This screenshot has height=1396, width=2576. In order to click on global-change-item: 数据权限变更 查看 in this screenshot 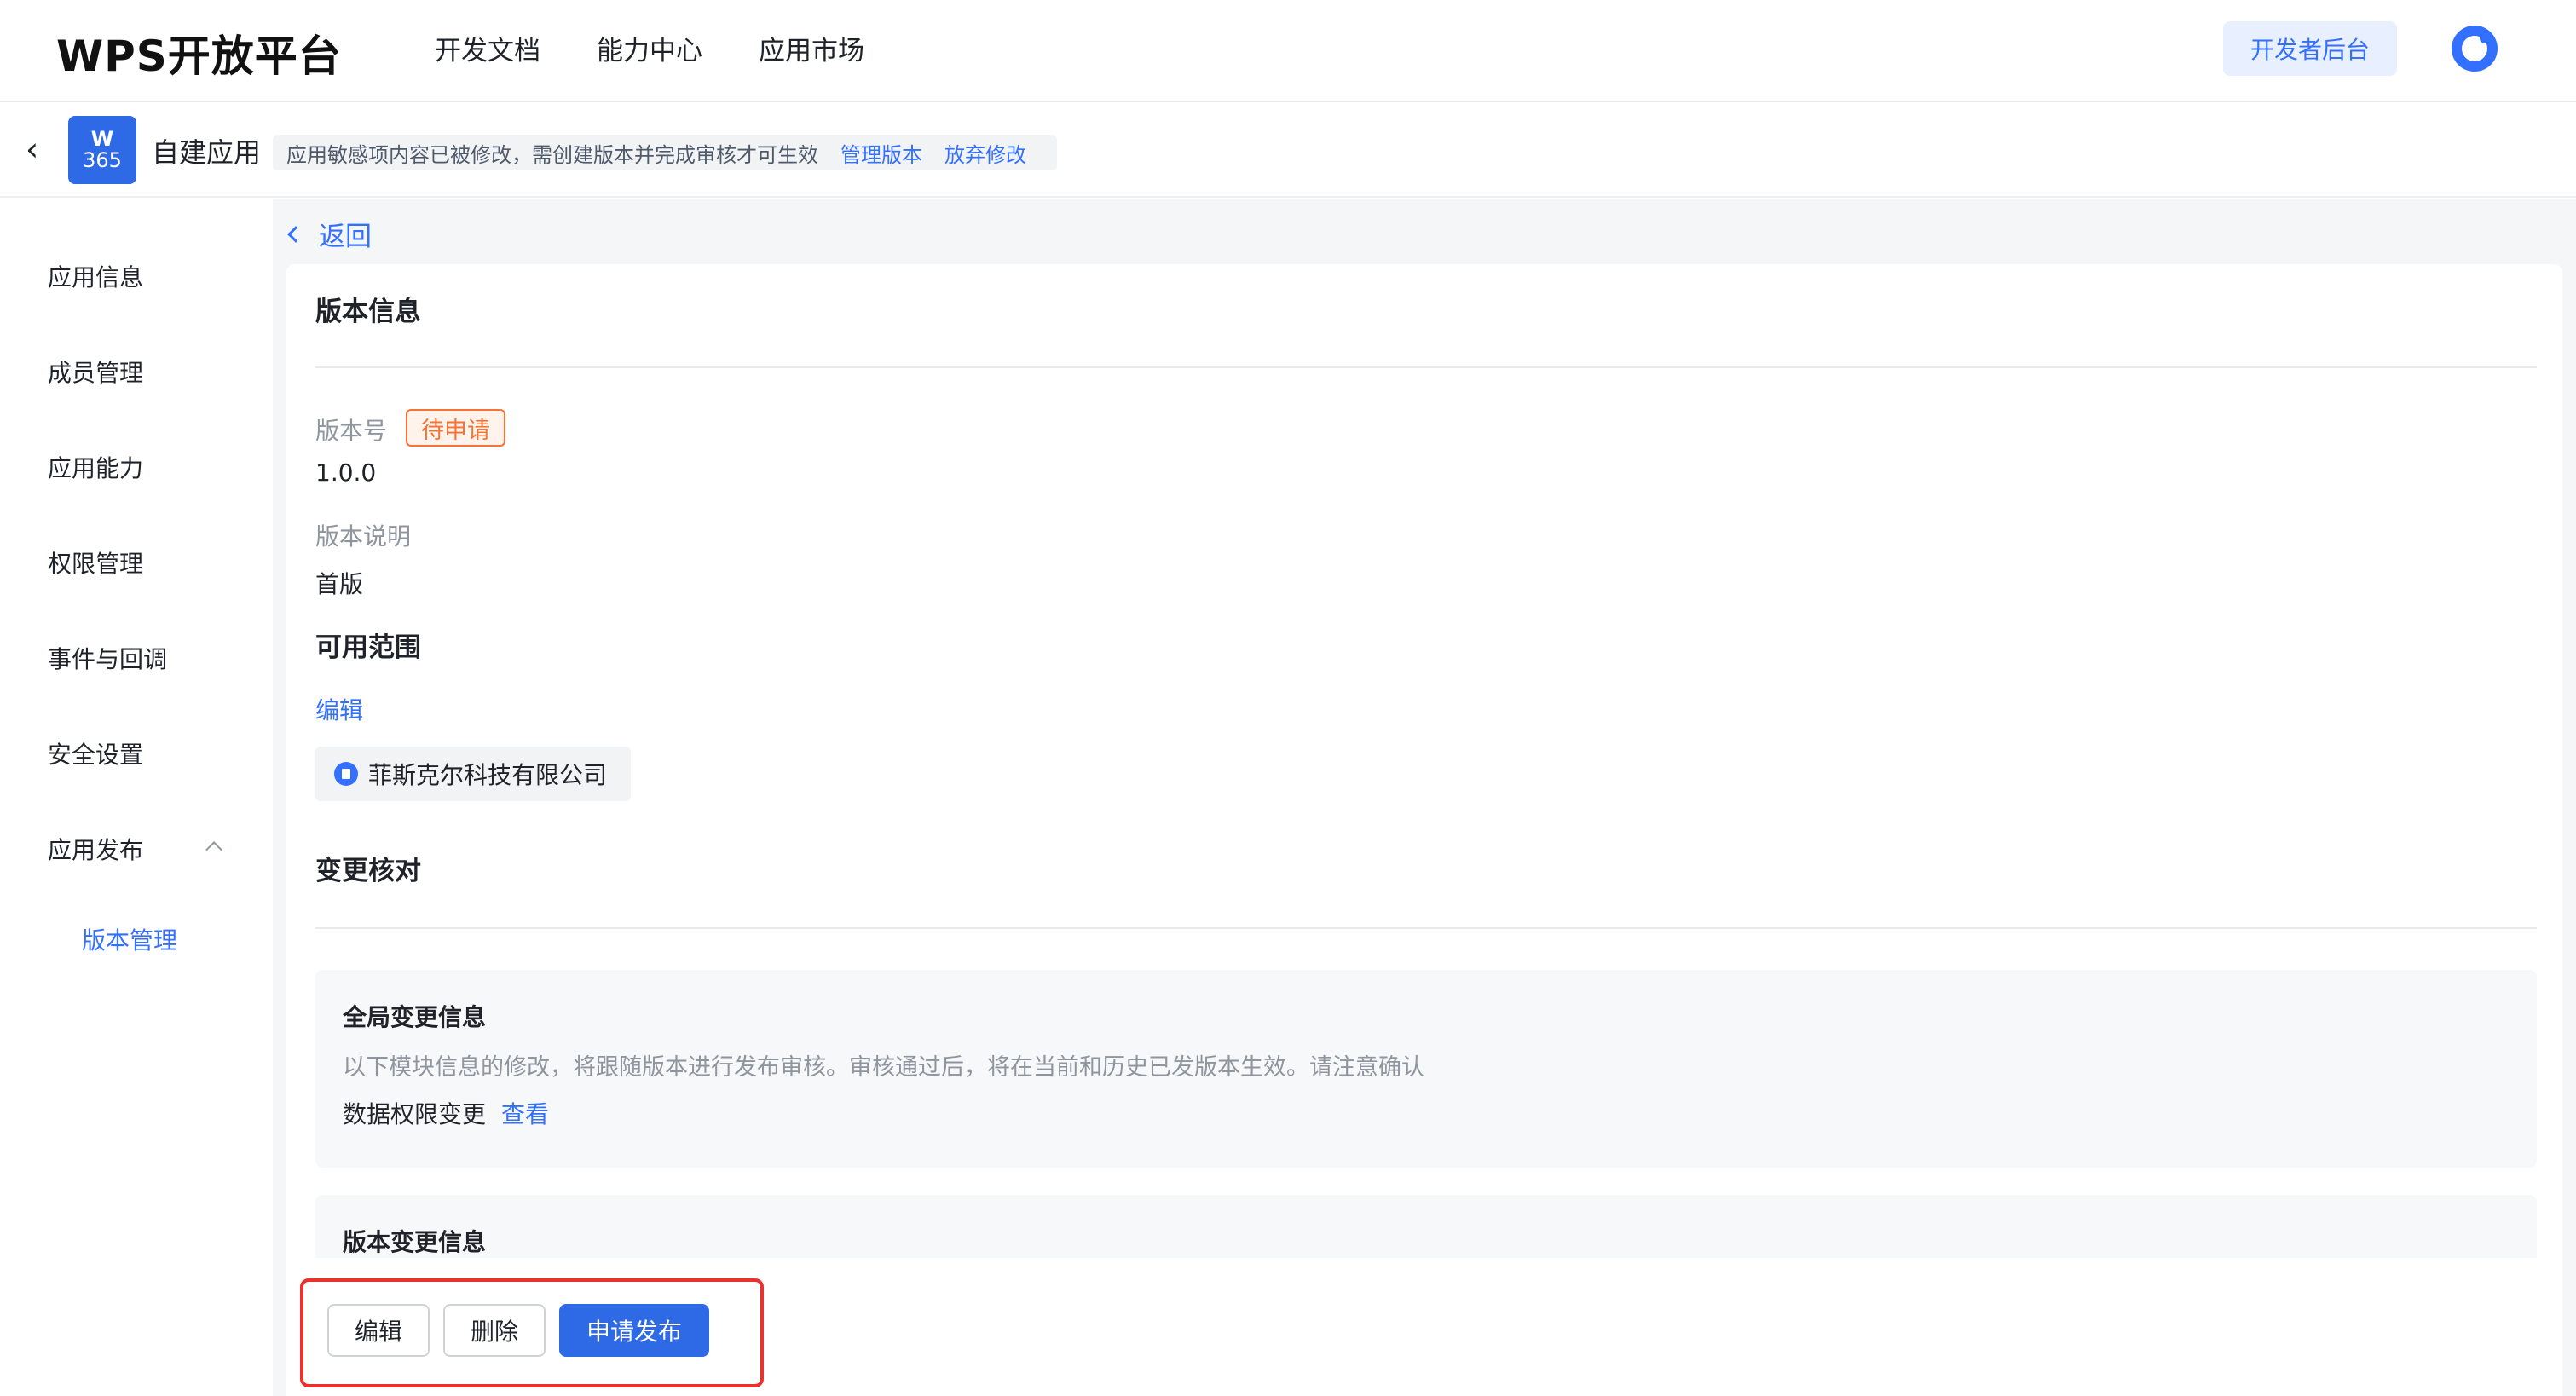, I will do `click(446, 1113)`.